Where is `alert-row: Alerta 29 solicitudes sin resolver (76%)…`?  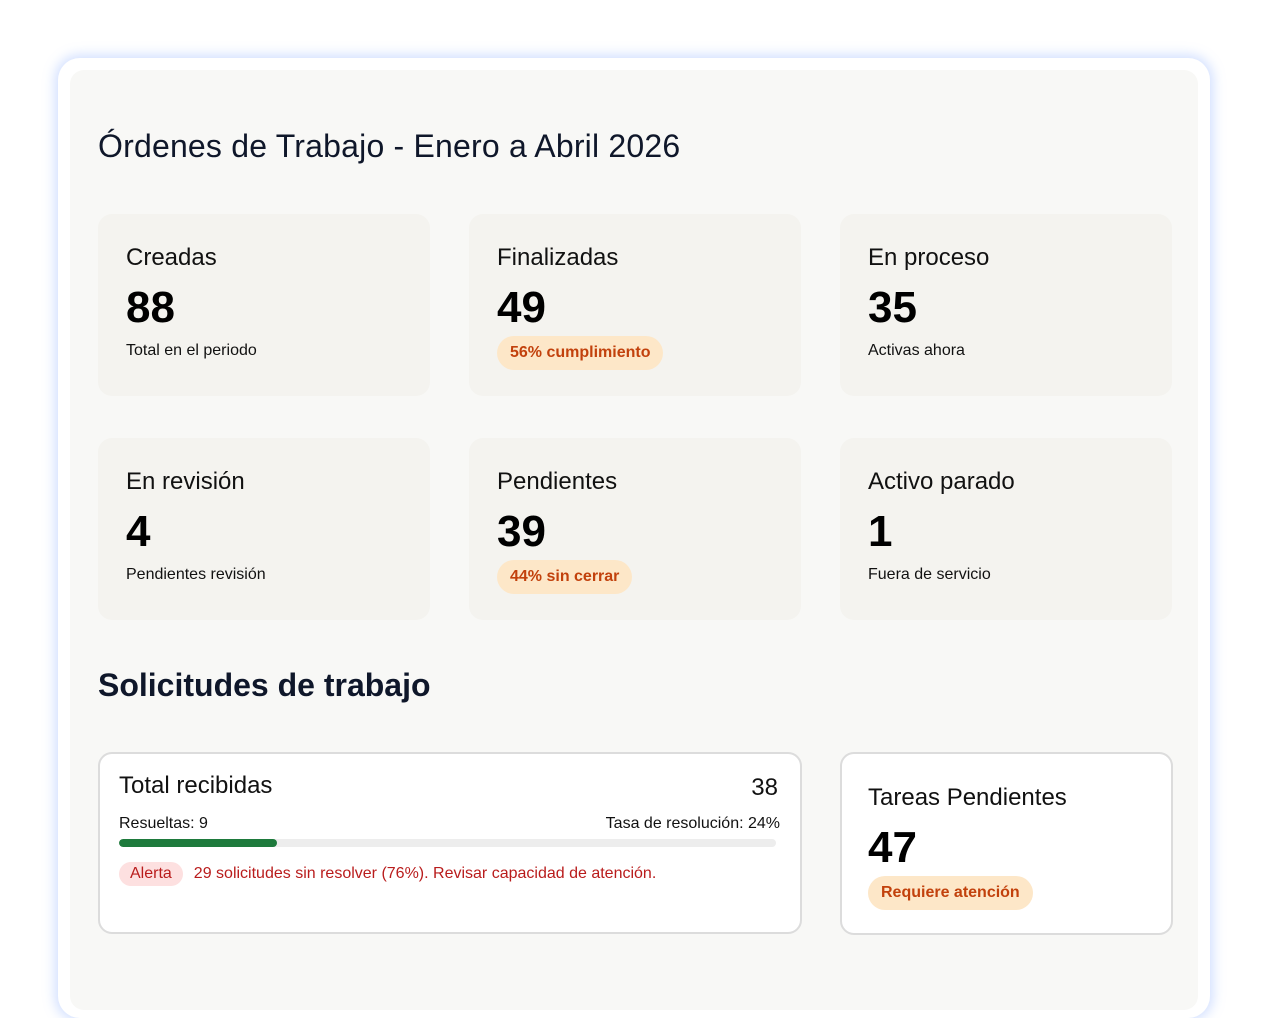
alert-row: Alerta 29 solicitudes sin resolver (76%)… is located at coordinates (387, 874).